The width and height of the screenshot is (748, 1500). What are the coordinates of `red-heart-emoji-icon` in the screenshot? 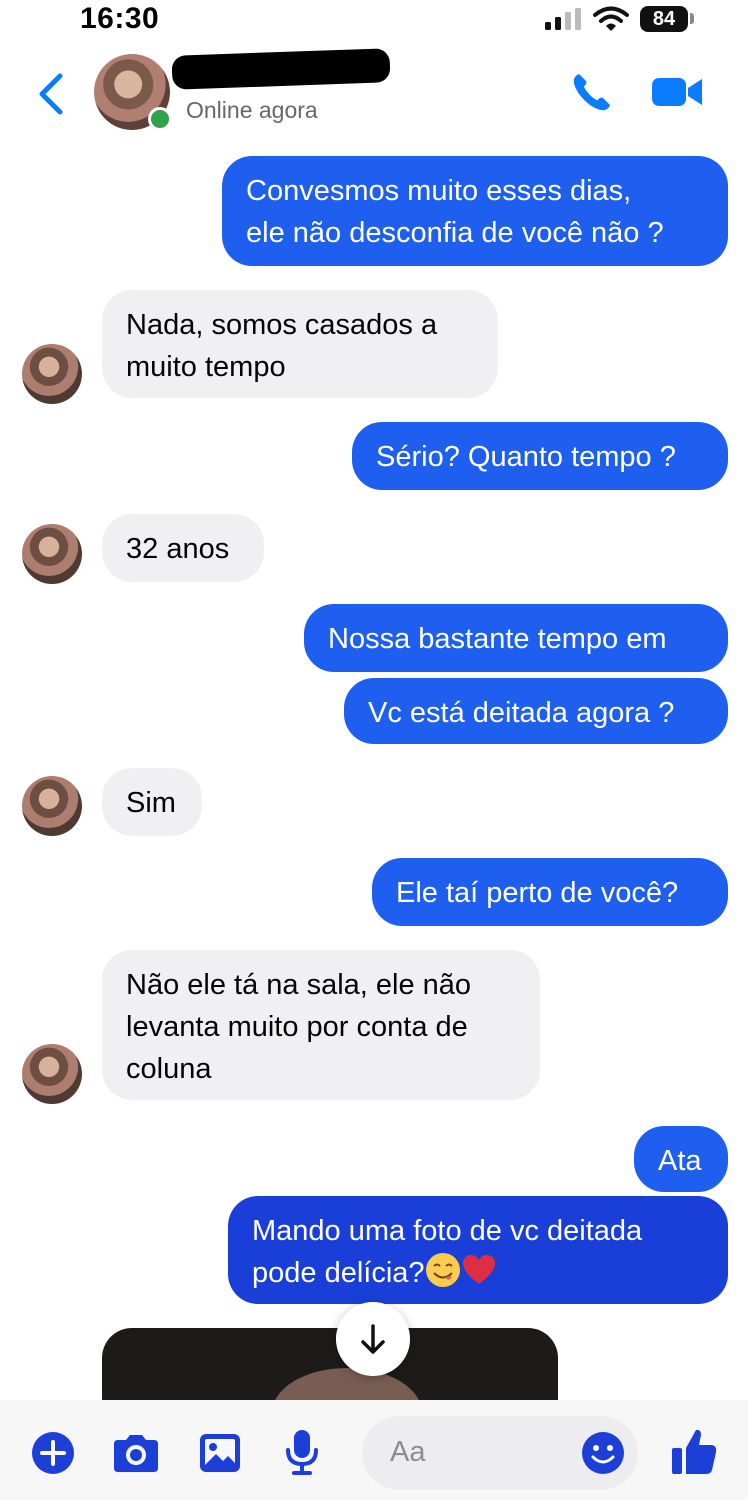 It's located at (478, 1269).